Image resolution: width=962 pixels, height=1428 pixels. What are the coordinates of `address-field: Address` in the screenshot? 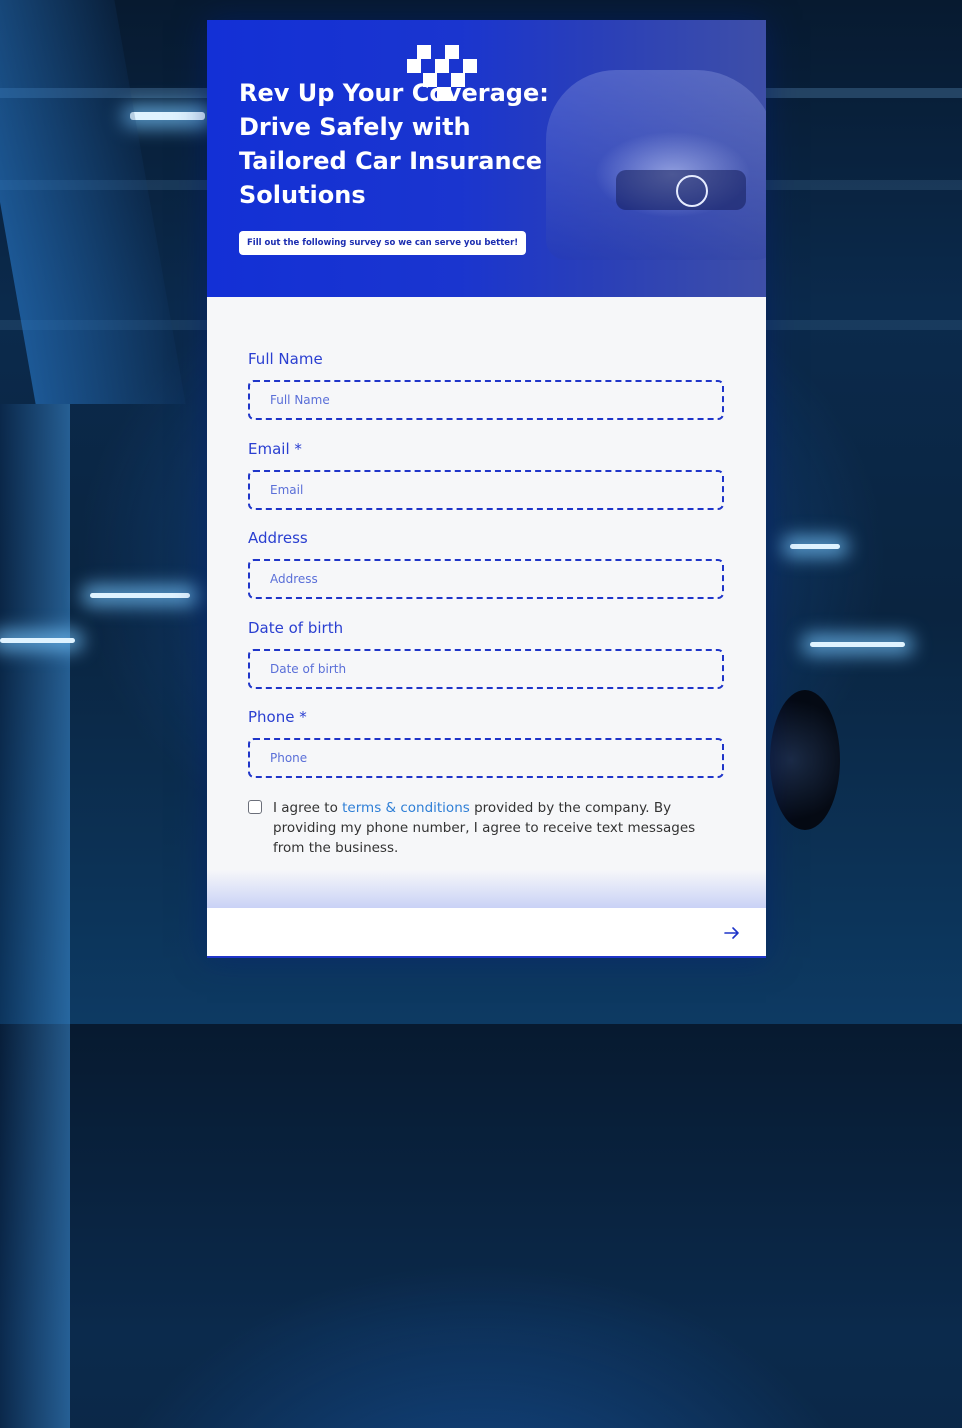 It's located at (486, 574).